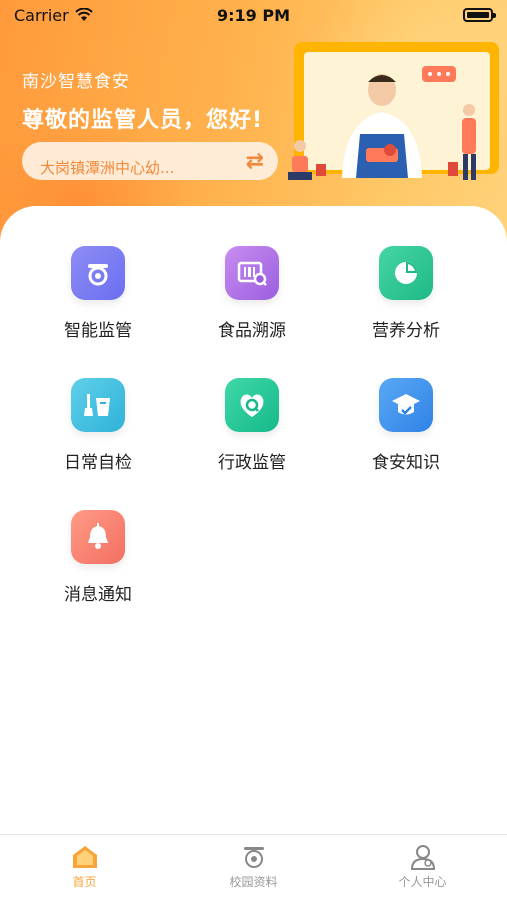 This screenshot has height=900, width=507. Describe the element at coordinates (143, 120) in the screenshot. I see `greeting-text: 尊敬的监管人员，您好!` at that location.